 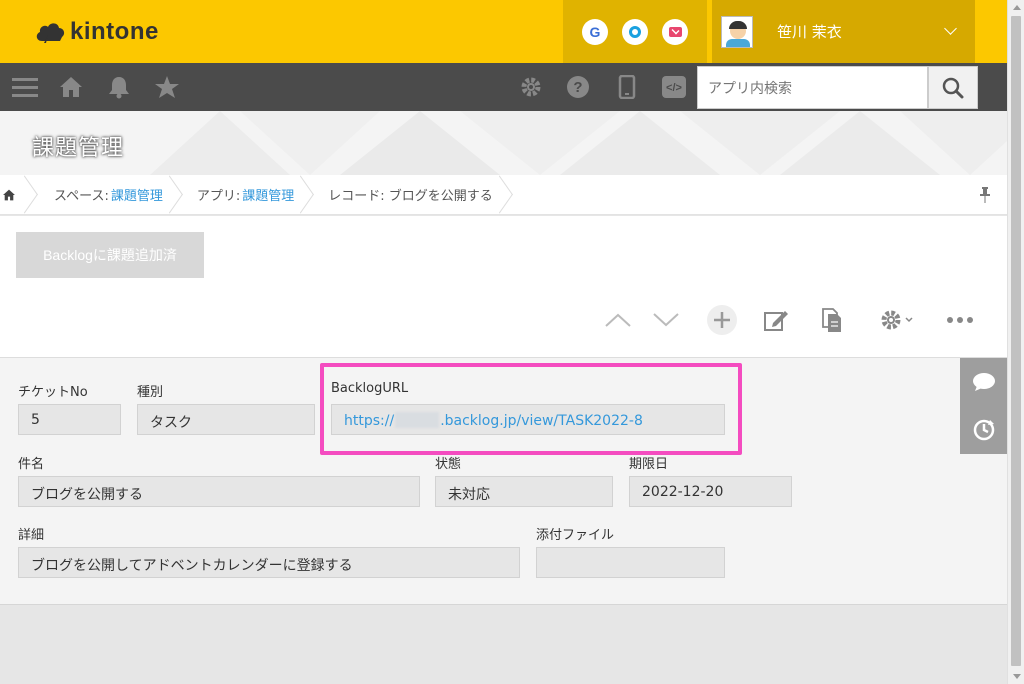 What do you see at coordinates (575, 535) in the screenshot?
I see `attachment-label: 添付ファイル` at bounding box center [575, 535].